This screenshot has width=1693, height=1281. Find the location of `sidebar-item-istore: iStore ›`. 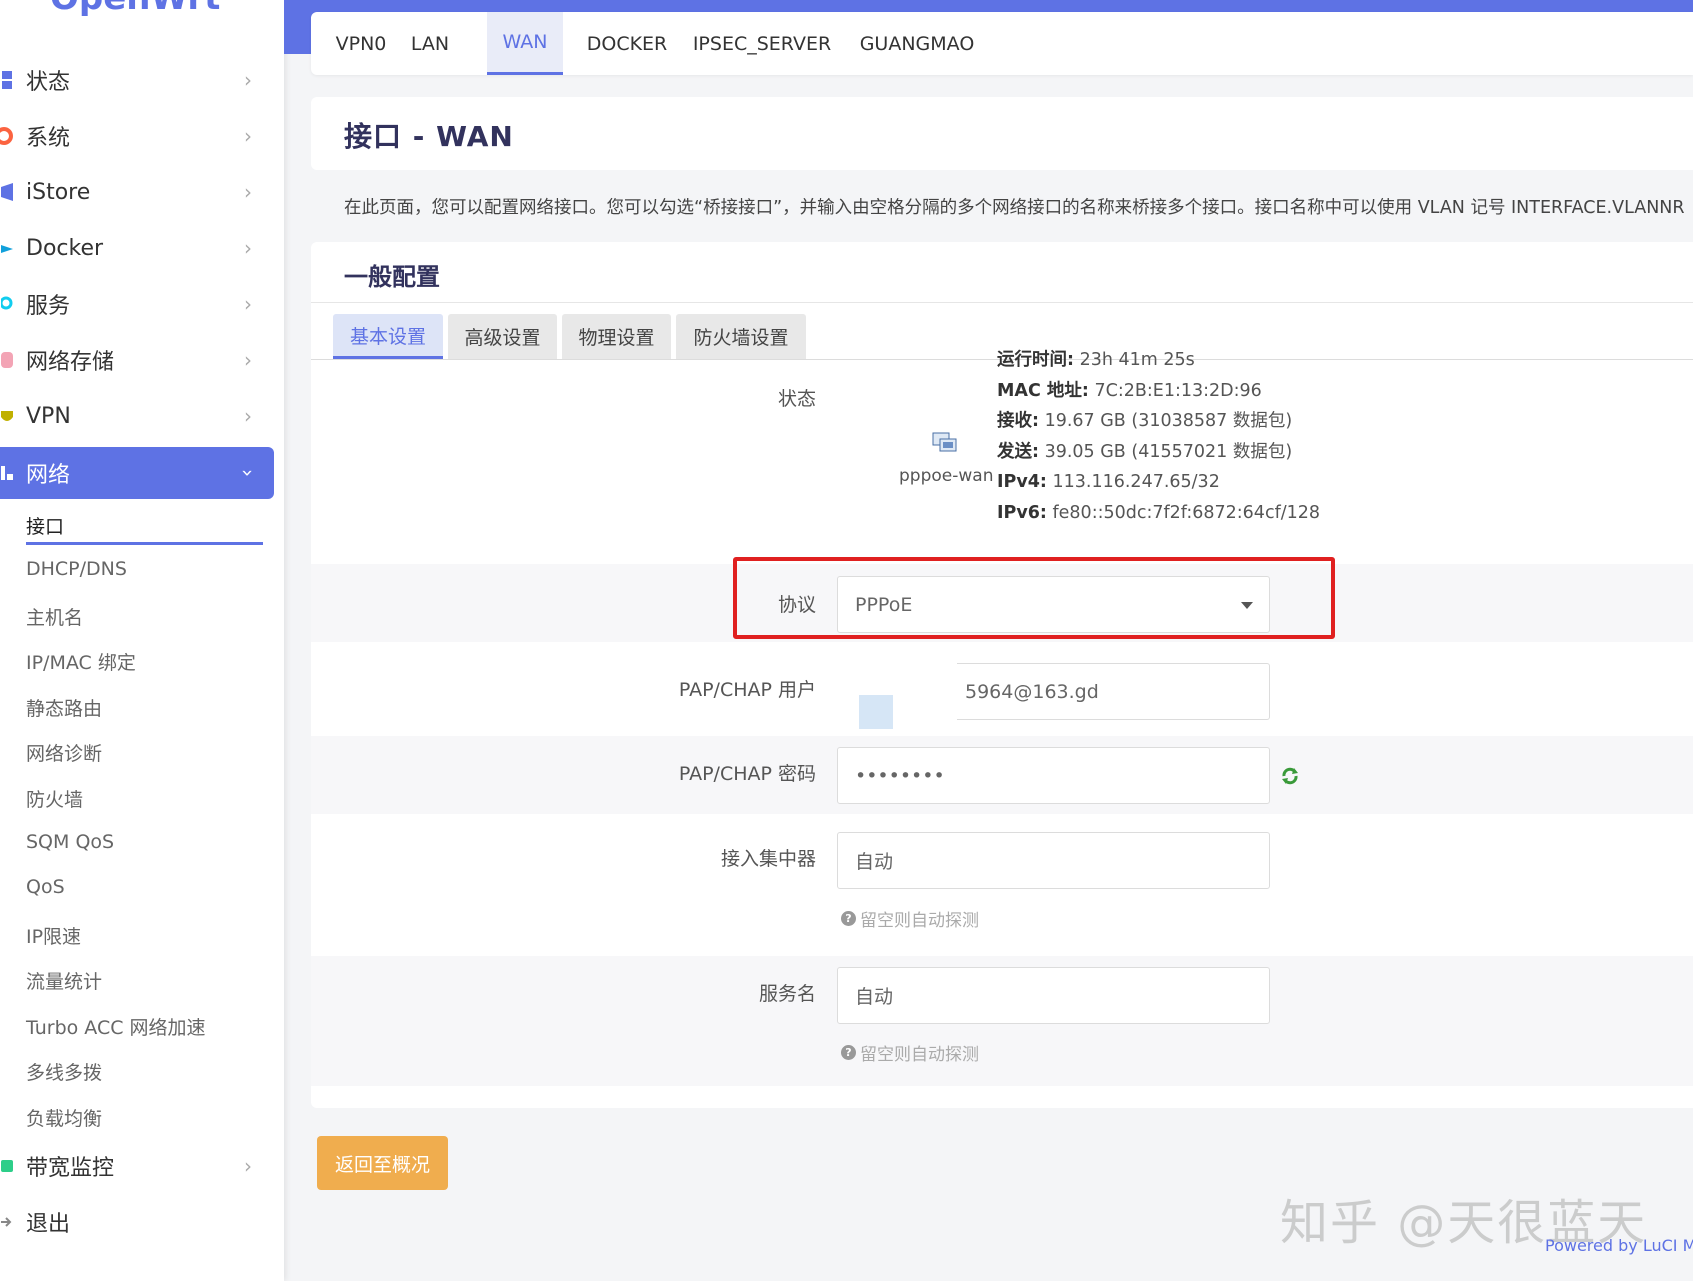

sidebar-item-istore: iStore › is located at coordinates (137, 192).